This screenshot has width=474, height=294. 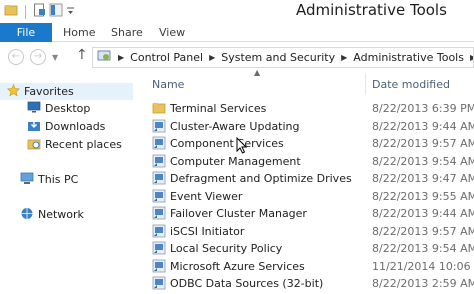 I want to click on nav-label-network: Network, so click(x=61, y=214).